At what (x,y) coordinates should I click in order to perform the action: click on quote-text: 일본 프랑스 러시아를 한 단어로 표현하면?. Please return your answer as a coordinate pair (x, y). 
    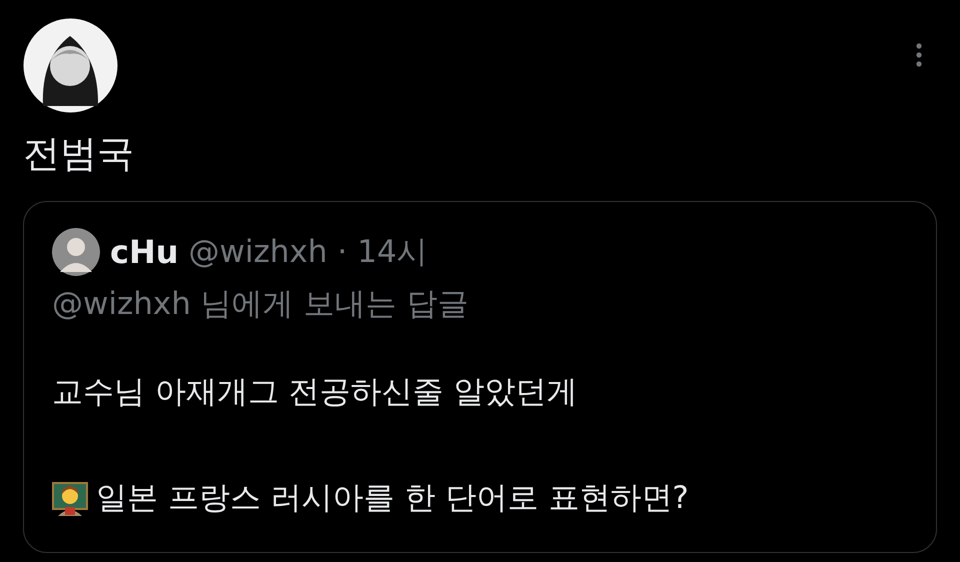
    Looking at the image, I should click on (392, 498).